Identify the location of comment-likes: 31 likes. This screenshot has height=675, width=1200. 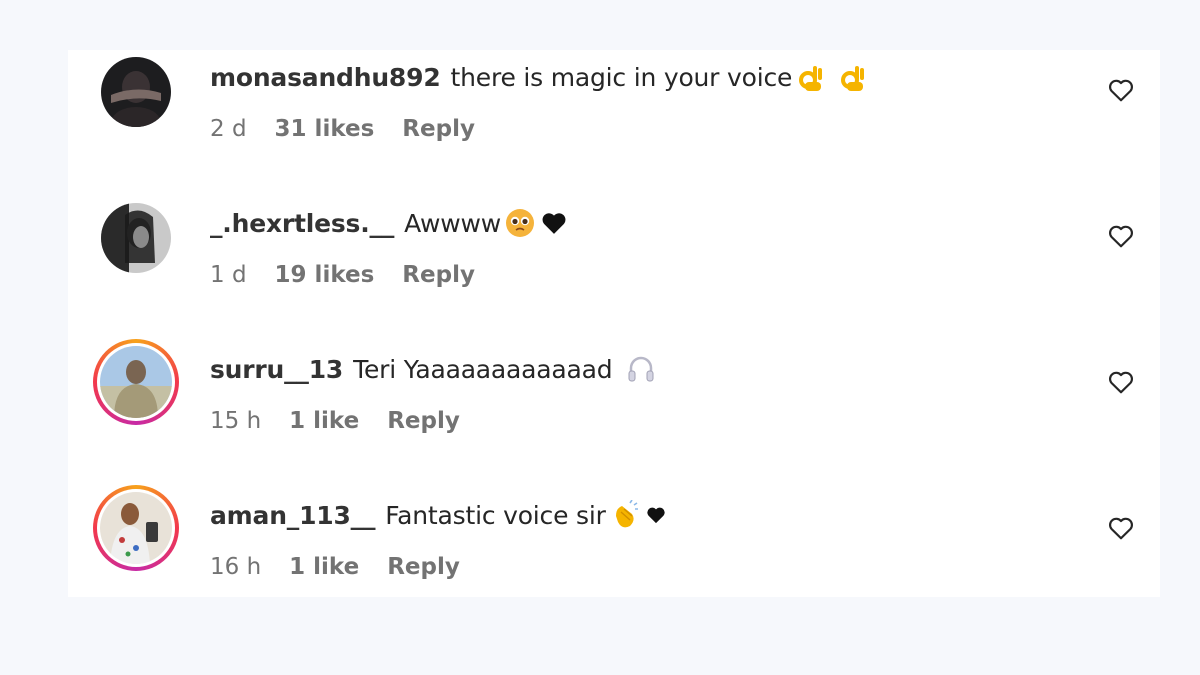
(325, 129).